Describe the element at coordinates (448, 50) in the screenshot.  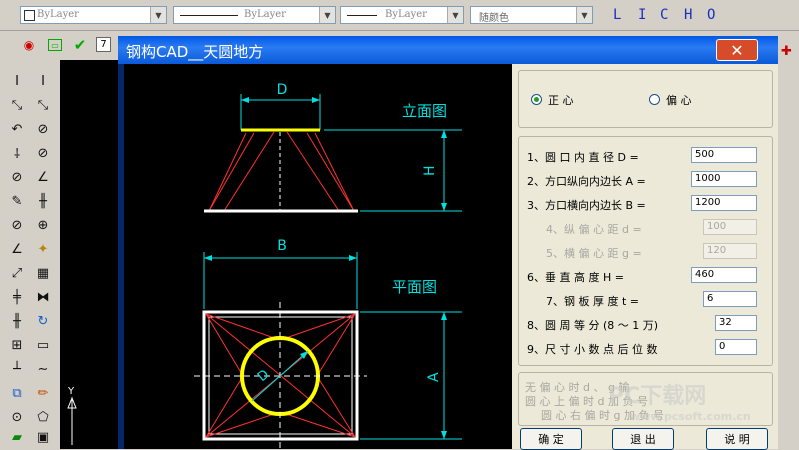
I see `dialog-titlebar: 钢构CAD__天圆地方 ✕` at that location.